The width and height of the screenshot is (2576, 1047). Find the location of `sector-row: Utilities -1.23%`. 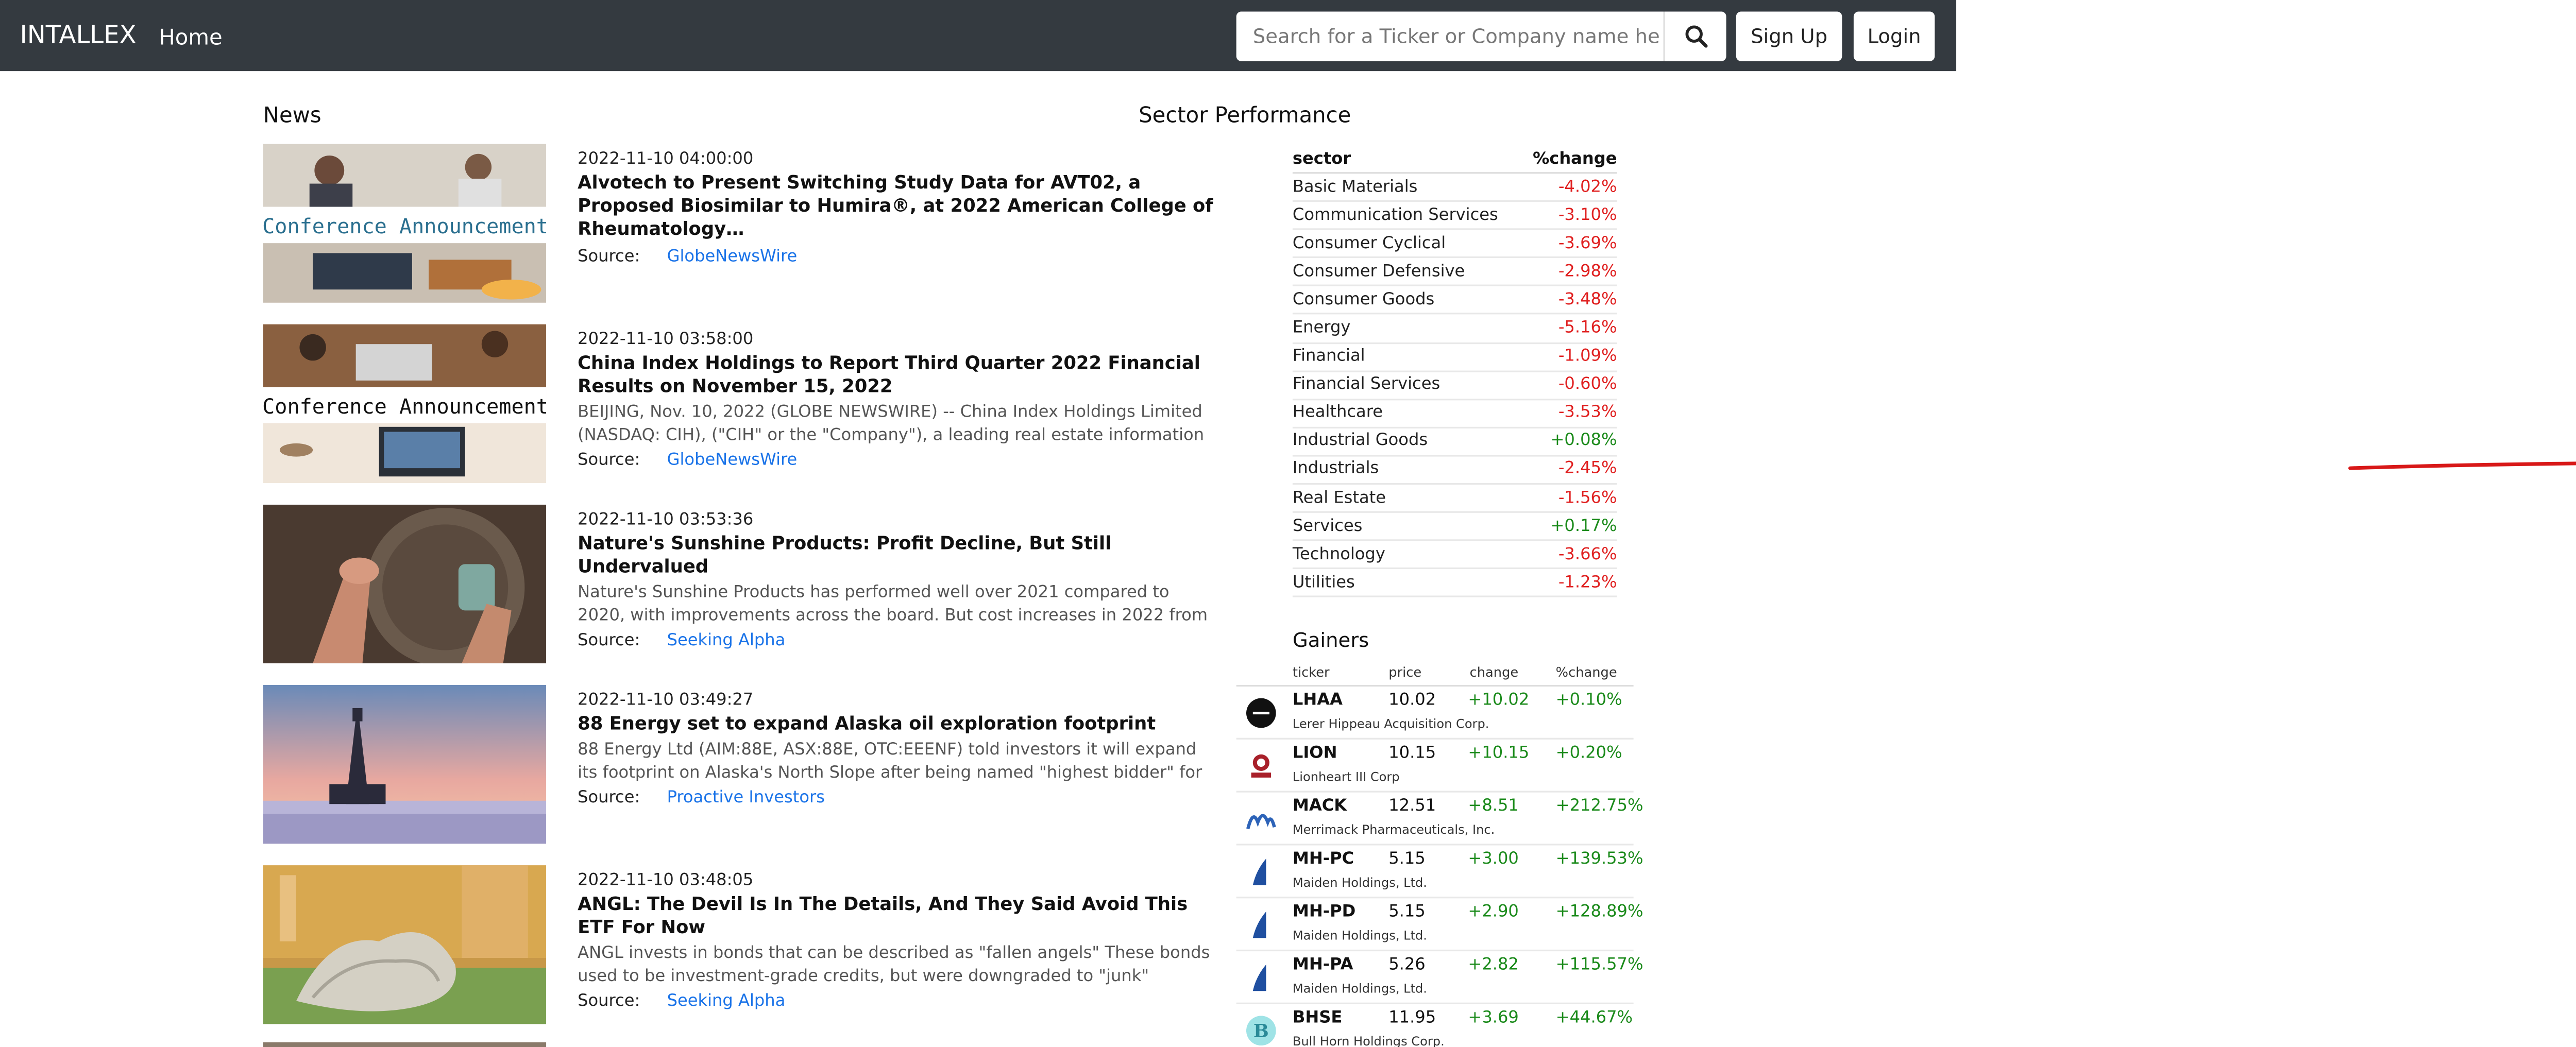

sector-row: Utilities -1.23% is located at coordinates (1454, 584).